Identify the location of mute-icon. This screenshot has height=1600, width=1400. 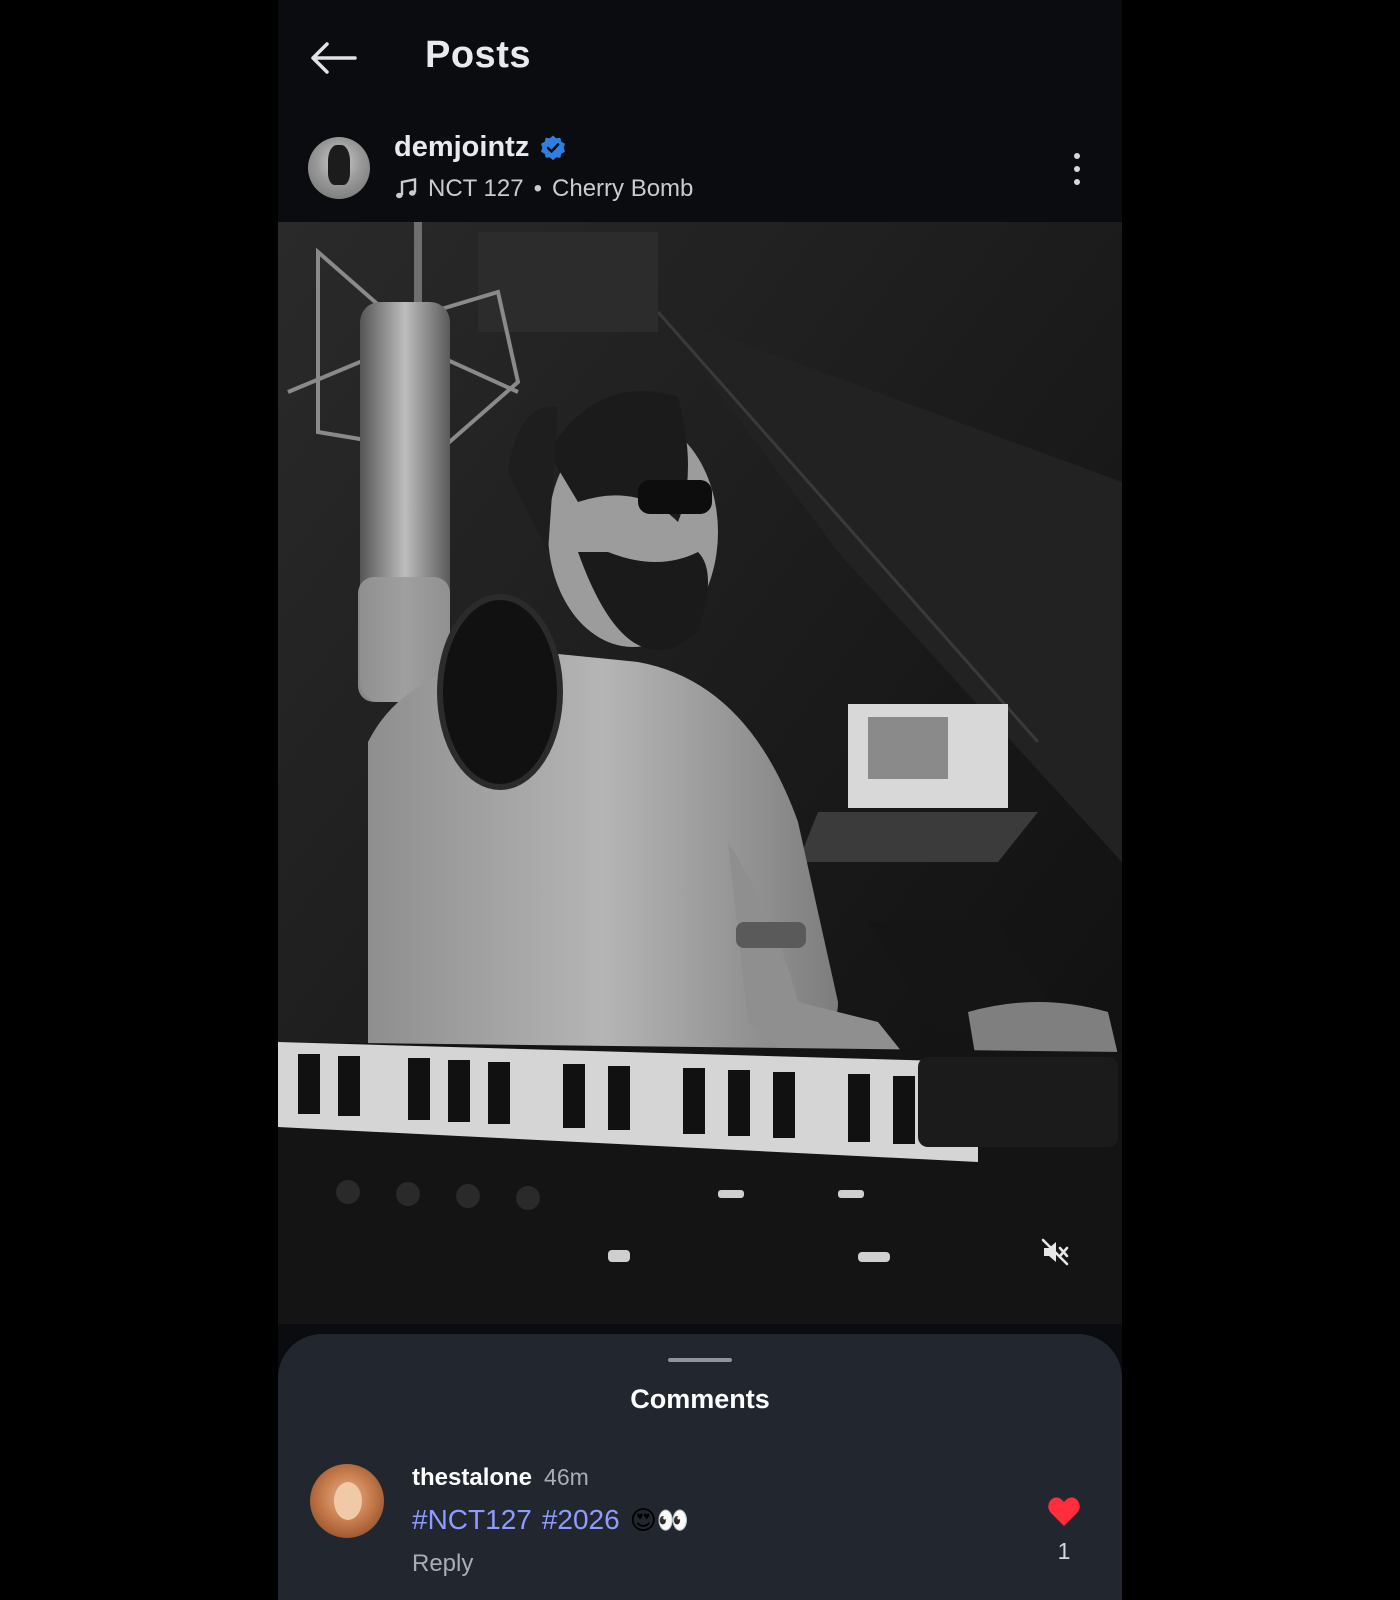
(1055, 1252).